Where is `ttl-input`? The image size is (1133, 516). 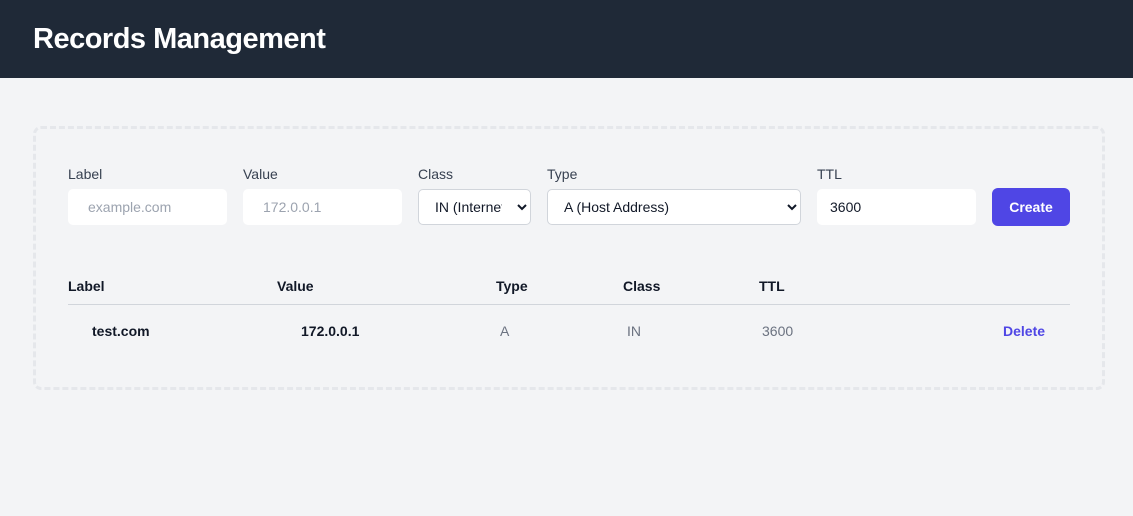
ttl-input is located at coordinates (896, 207).